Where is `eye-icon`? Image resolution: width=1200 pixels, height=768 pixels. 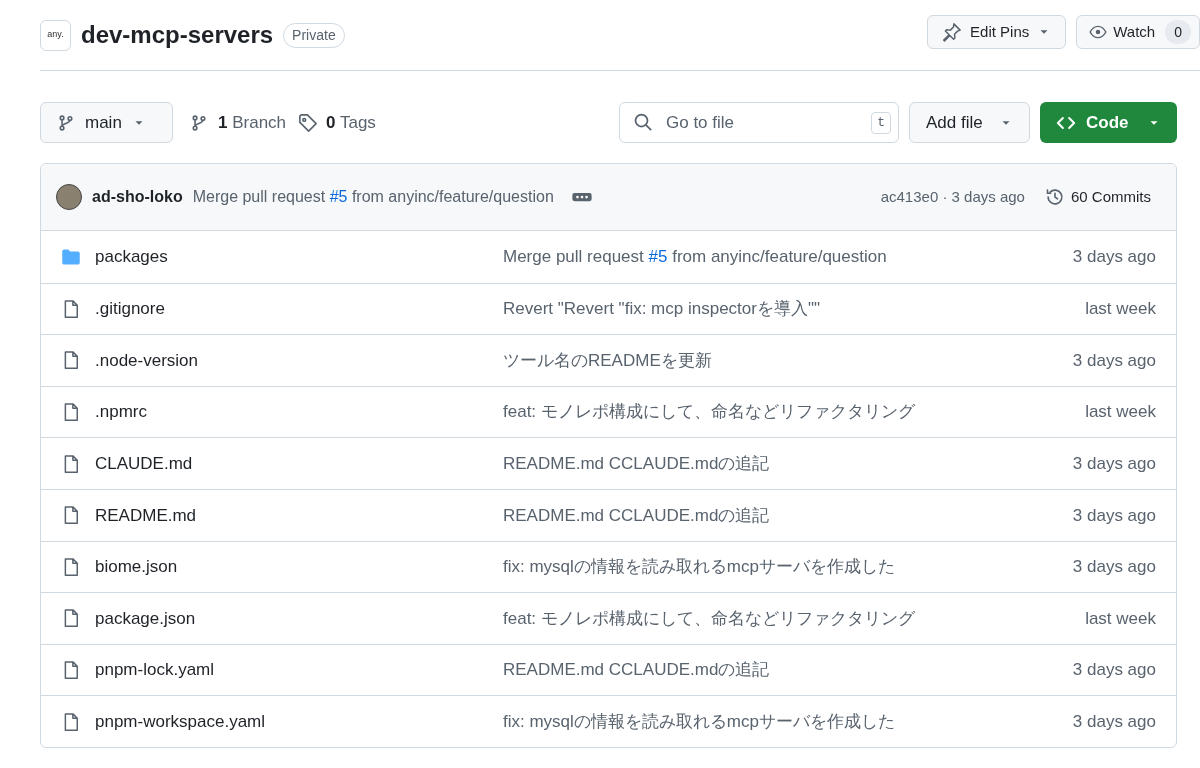
eye-icon is located at coordinates (1098, 32).